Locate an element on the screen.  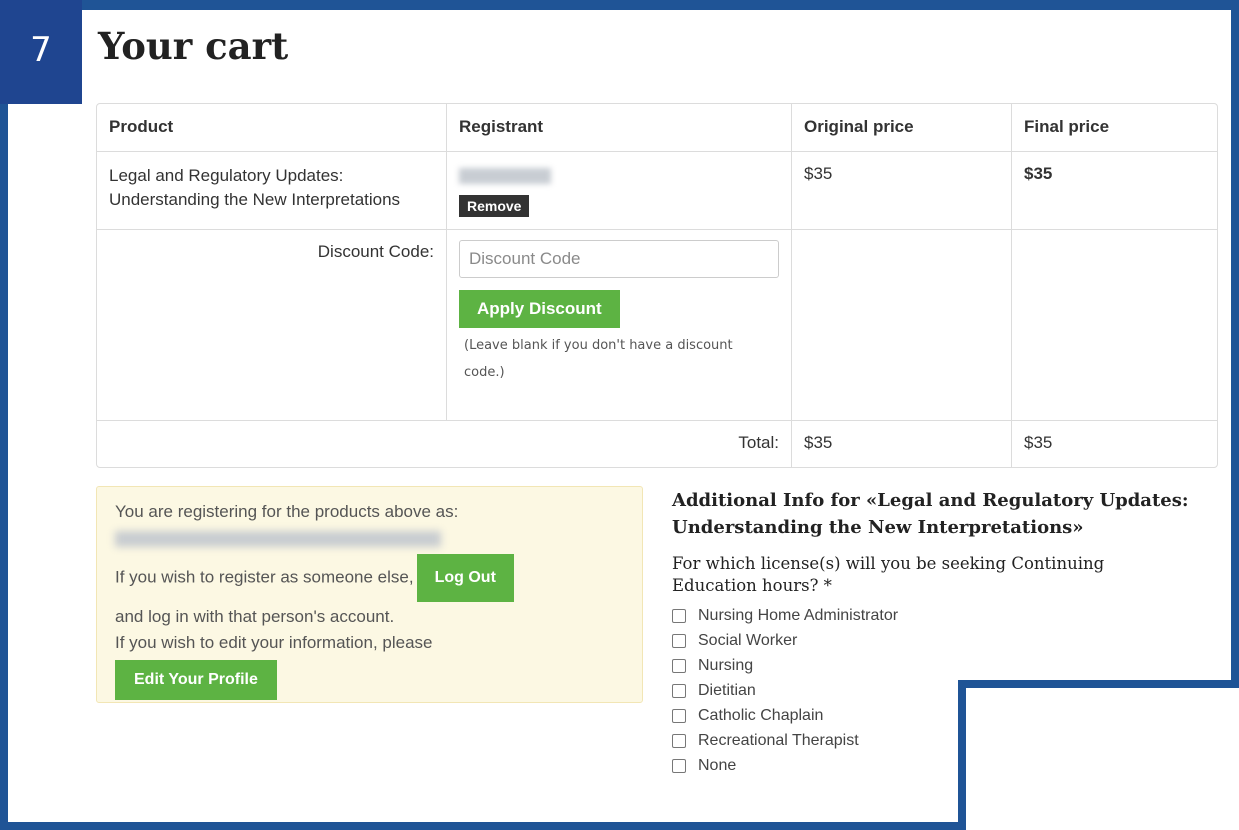
header-registrant: Registrant is located at coordinates (619, 128).